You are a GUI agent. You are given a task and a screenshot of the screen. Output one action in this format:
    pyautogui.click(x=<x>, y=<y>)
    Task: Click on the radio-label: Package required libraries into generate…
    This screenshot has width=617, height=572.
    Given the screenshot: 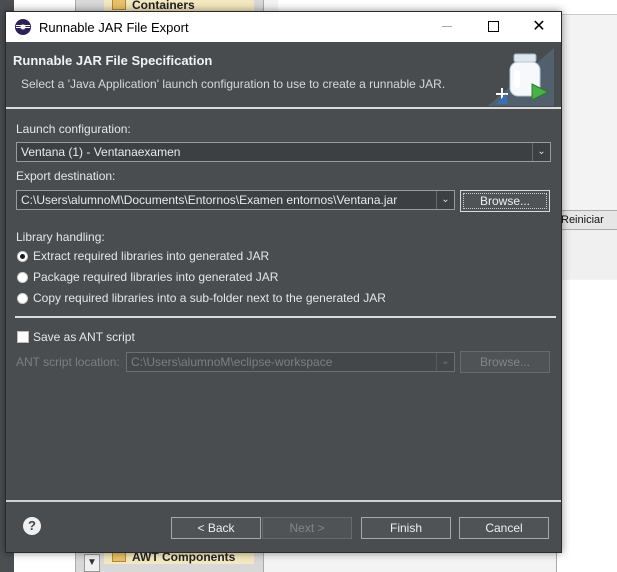 What is the action you would take?
    pyautogui.click(x=156, y=277)
    